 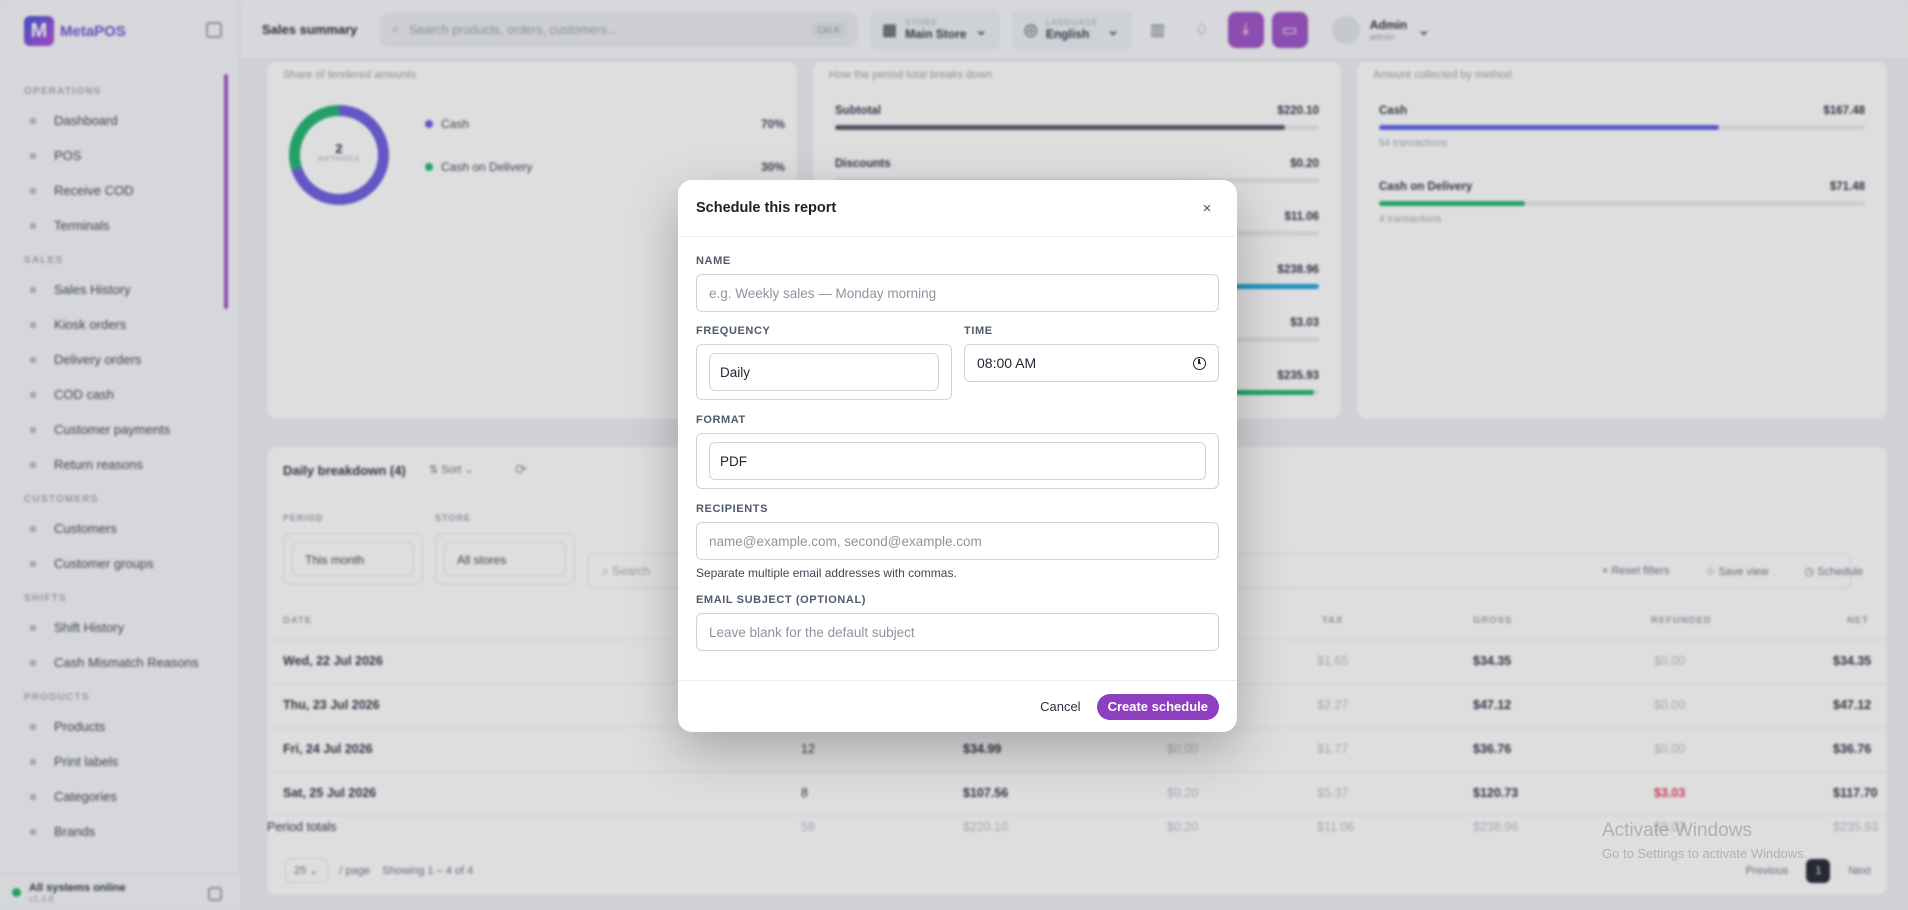 What do you see at coordinates (1060, 706) in the screenshot?
I see `cancel-button: Cancel` at bounding box center [1060, 706].